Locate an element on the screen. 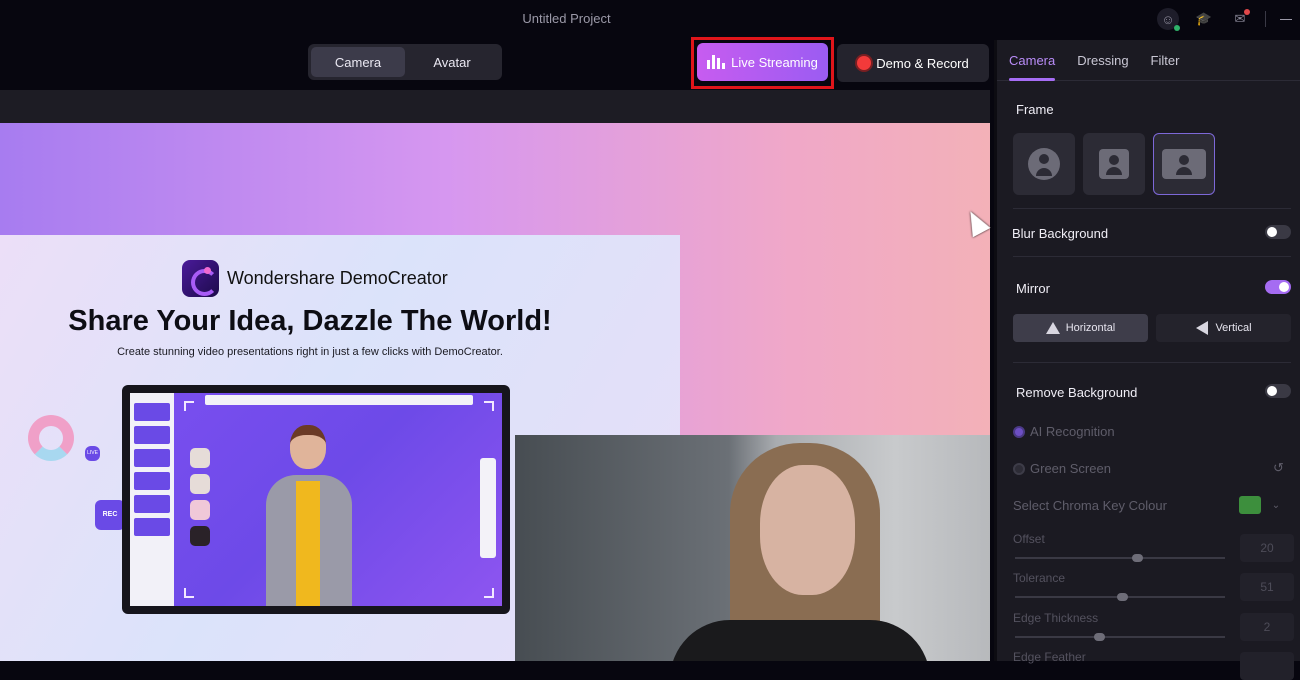 The image size is (1300, 680). live-streaming-label: Live Streaming is located at coordinates (774, 62).